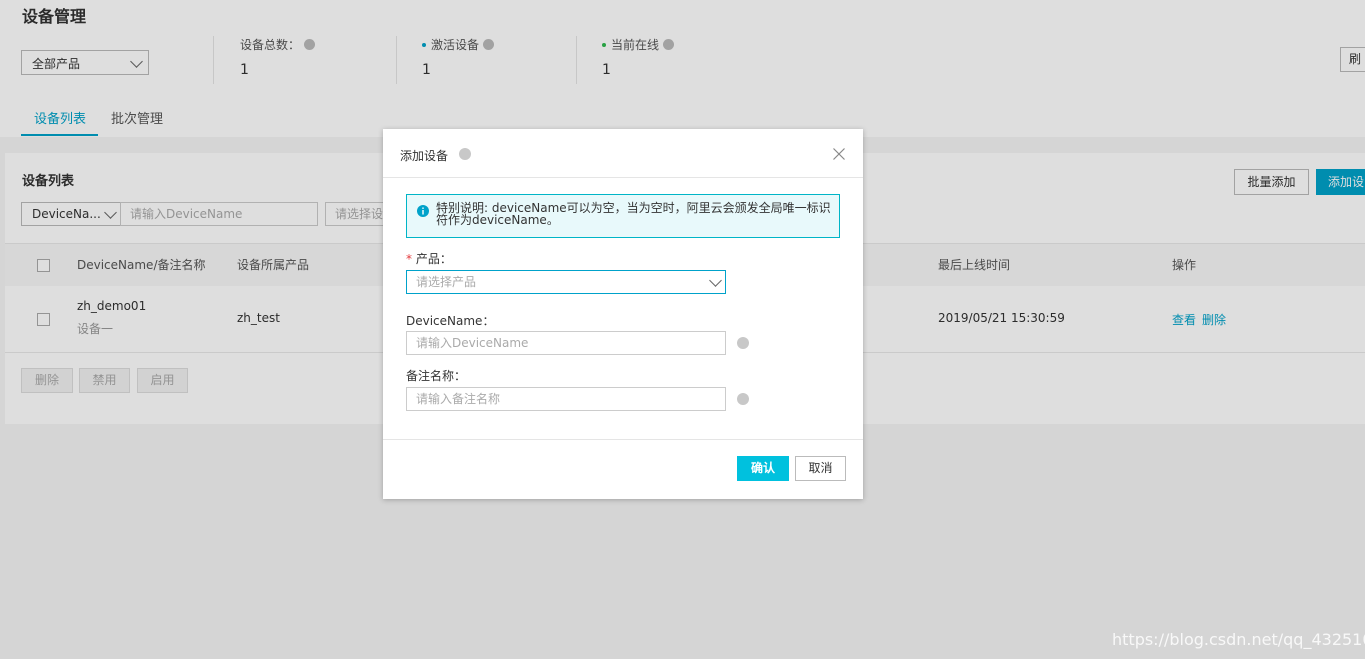 The width and height of the screenshot is (1365, 659). I want to click on product-label: * 产品：, so click(429, 258).